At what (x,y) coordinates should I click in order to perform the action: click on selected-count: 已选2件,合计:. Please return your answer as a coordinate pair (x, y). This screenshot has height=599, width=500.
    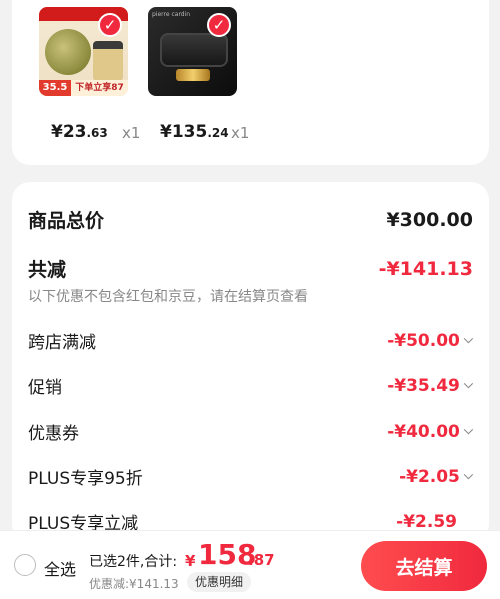
    Looking at the image, I should click on (133, 562).